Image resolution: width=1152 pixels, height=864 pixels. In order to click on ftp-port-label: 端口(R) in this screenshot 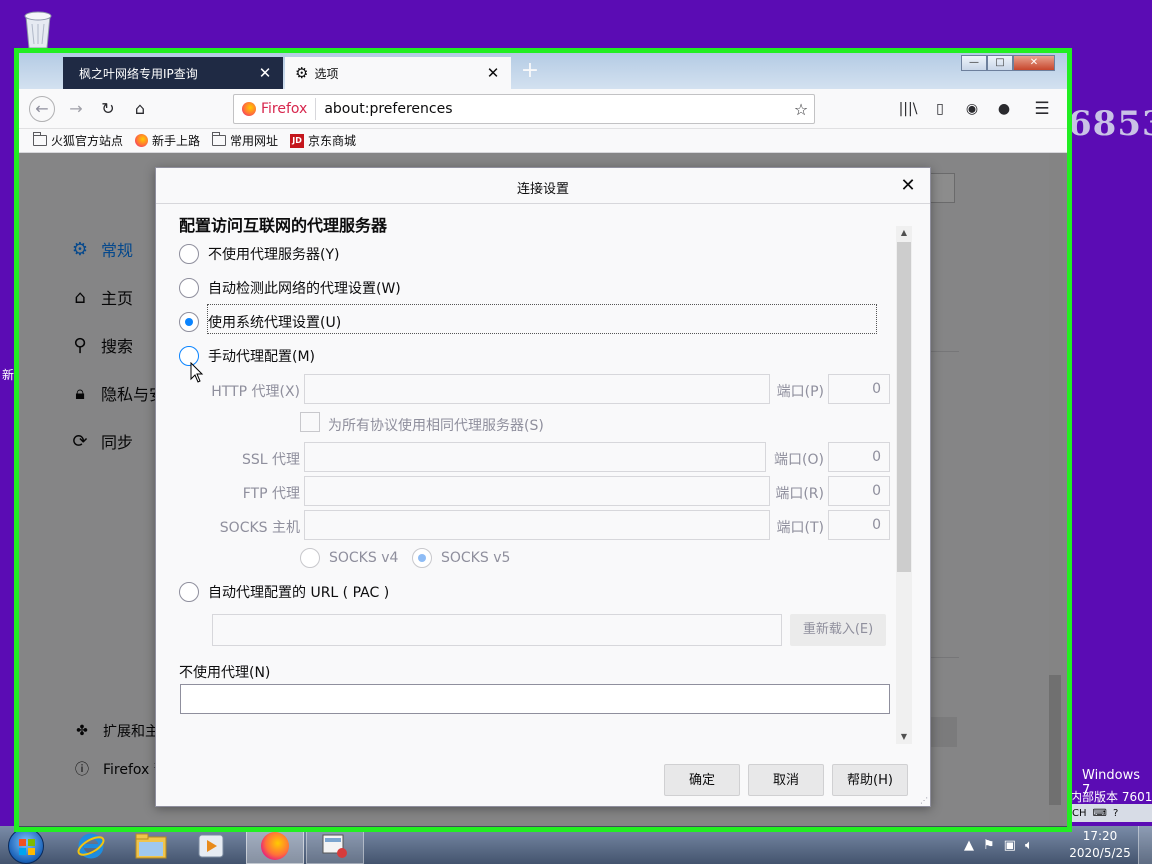, I will do `click(799, 494)`.